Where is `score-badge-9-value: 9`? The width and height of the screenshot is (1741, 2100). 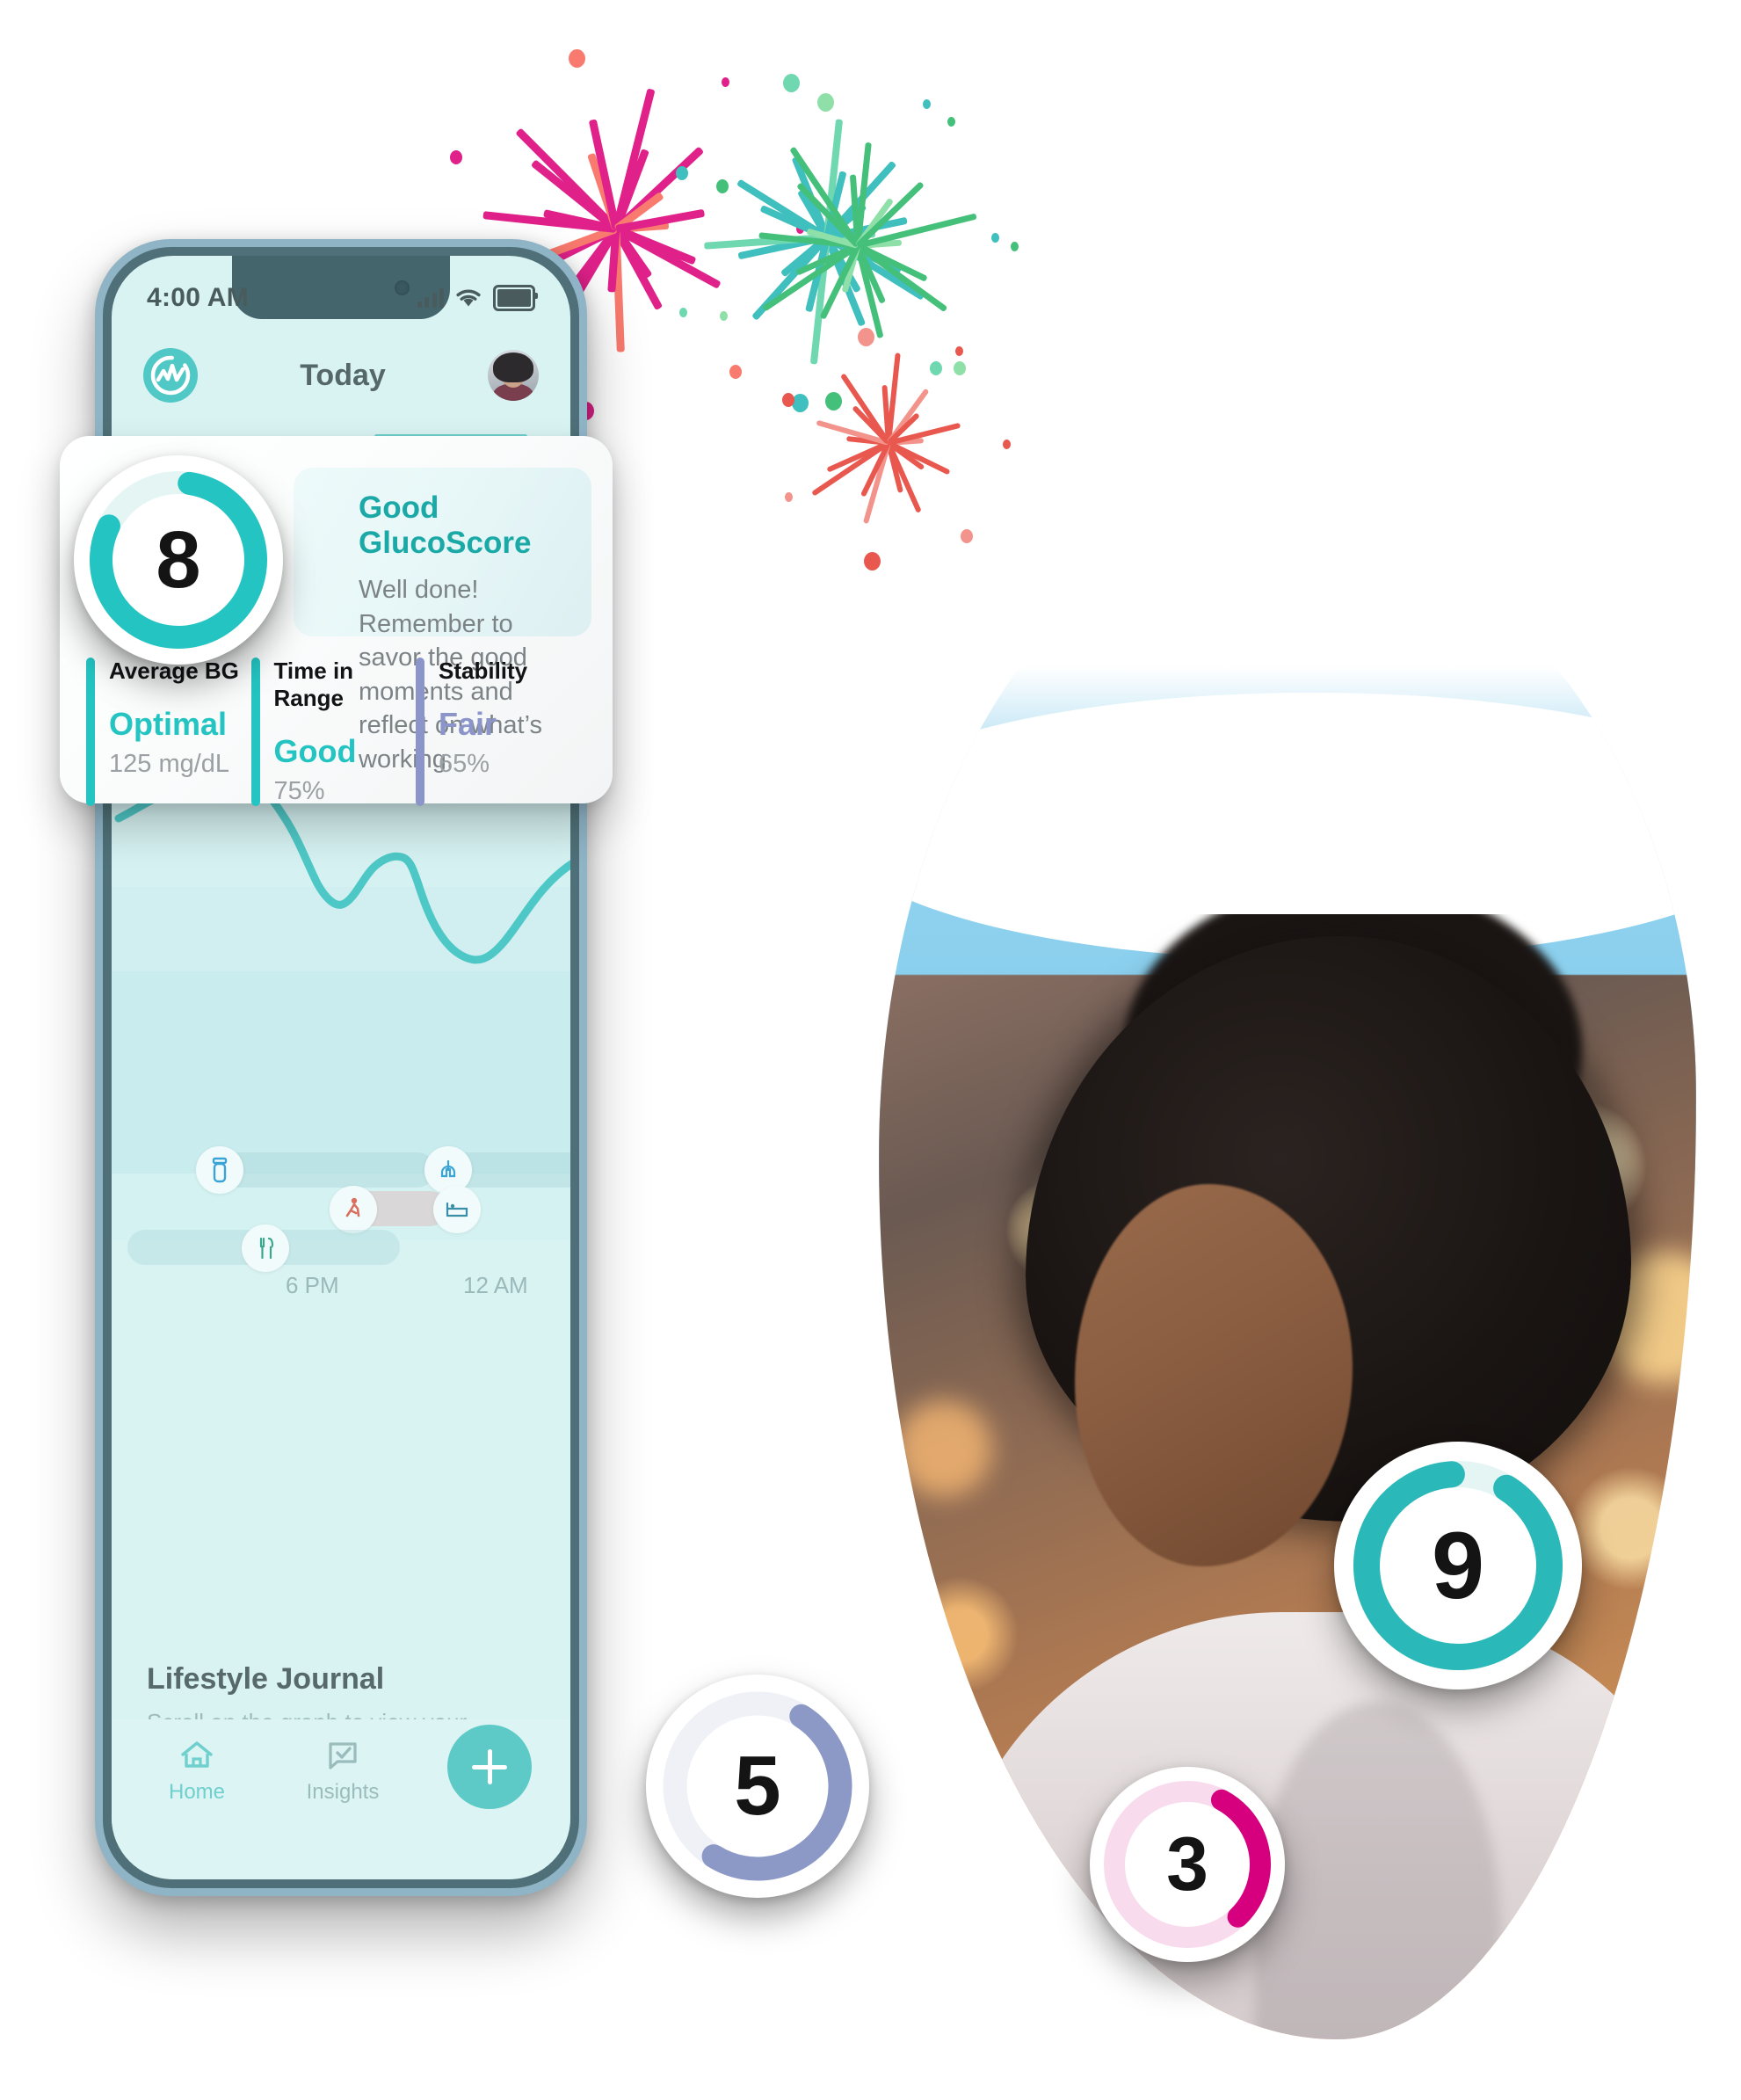 score-badge-9-value: 9 is located at coordinates (1458, 1565).